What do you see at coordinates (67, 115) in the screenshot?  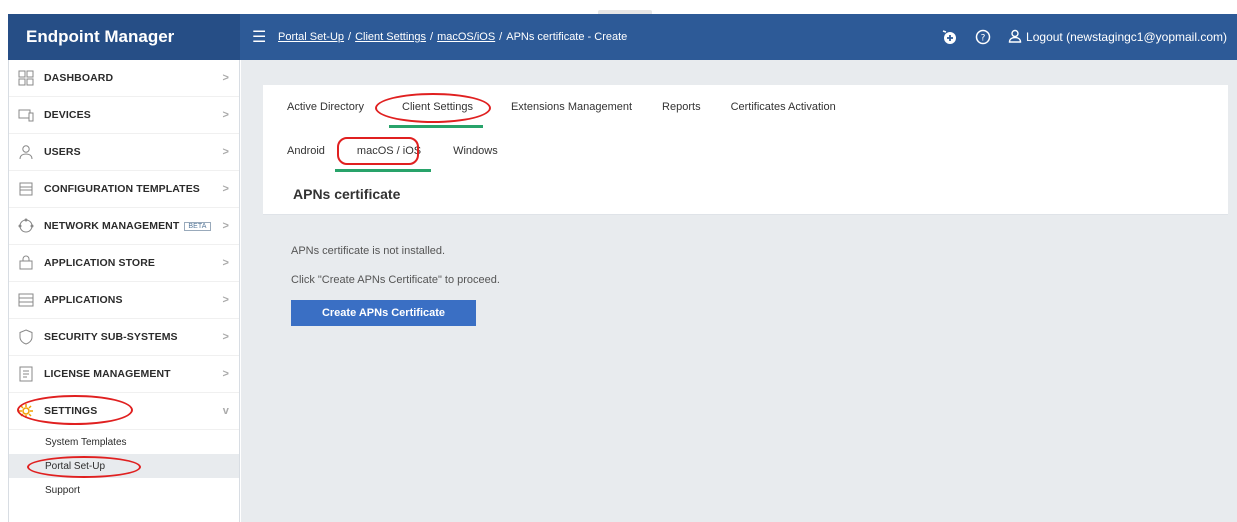 I see `sidebar-item-label: DEVICES` at bounding box center [67, 115].